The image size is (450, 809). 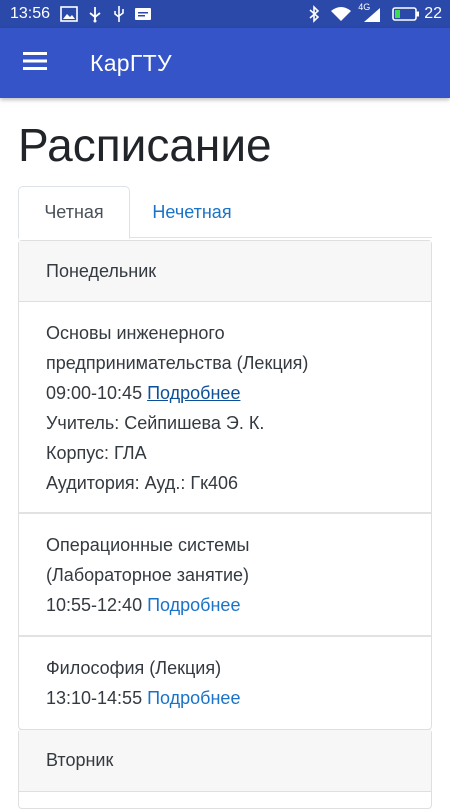 I want to click on image-icon, so click(x=69, y=14).